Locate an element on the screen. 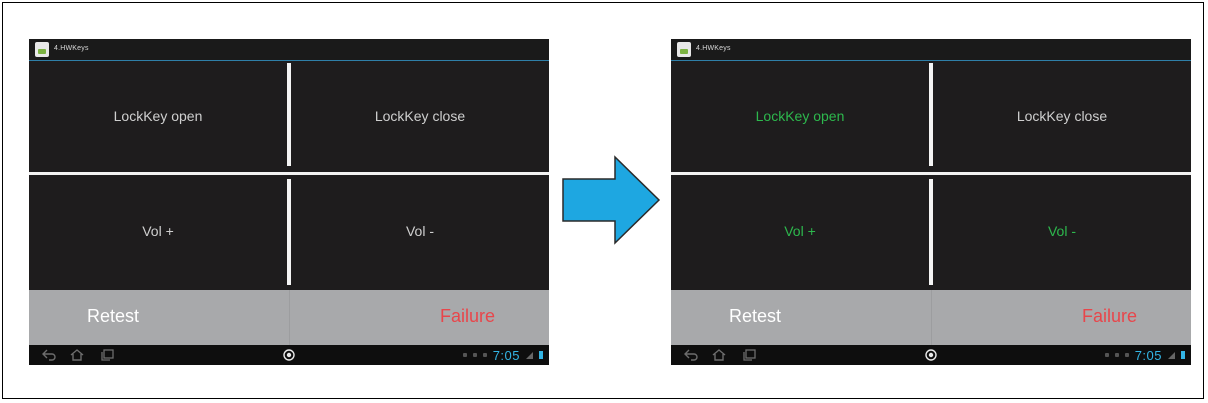 The image size is (1208, 403). right-arrow-icon is located at coordinates (611, 200).